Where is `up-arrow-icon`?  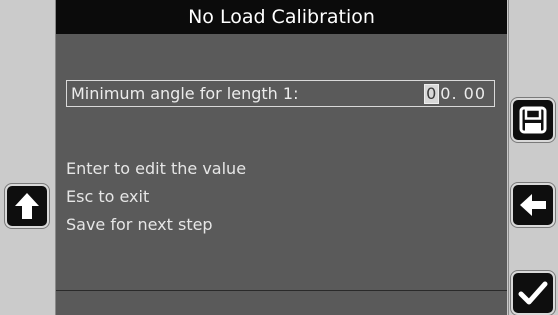
up-arrow-icon is located at coordinates (27, 206).